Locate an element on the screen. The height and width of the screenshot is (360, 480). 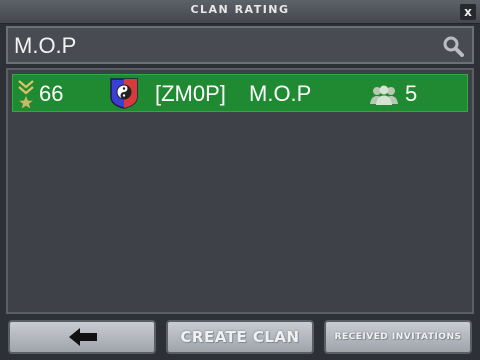
search-bar is located at coordinates (240, 45).